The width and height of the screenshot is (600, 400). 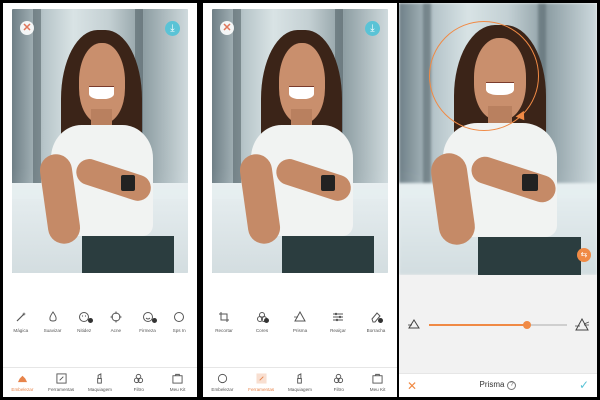 I want to click on tool-borracha: Borracha, so click(x=376, y=324).